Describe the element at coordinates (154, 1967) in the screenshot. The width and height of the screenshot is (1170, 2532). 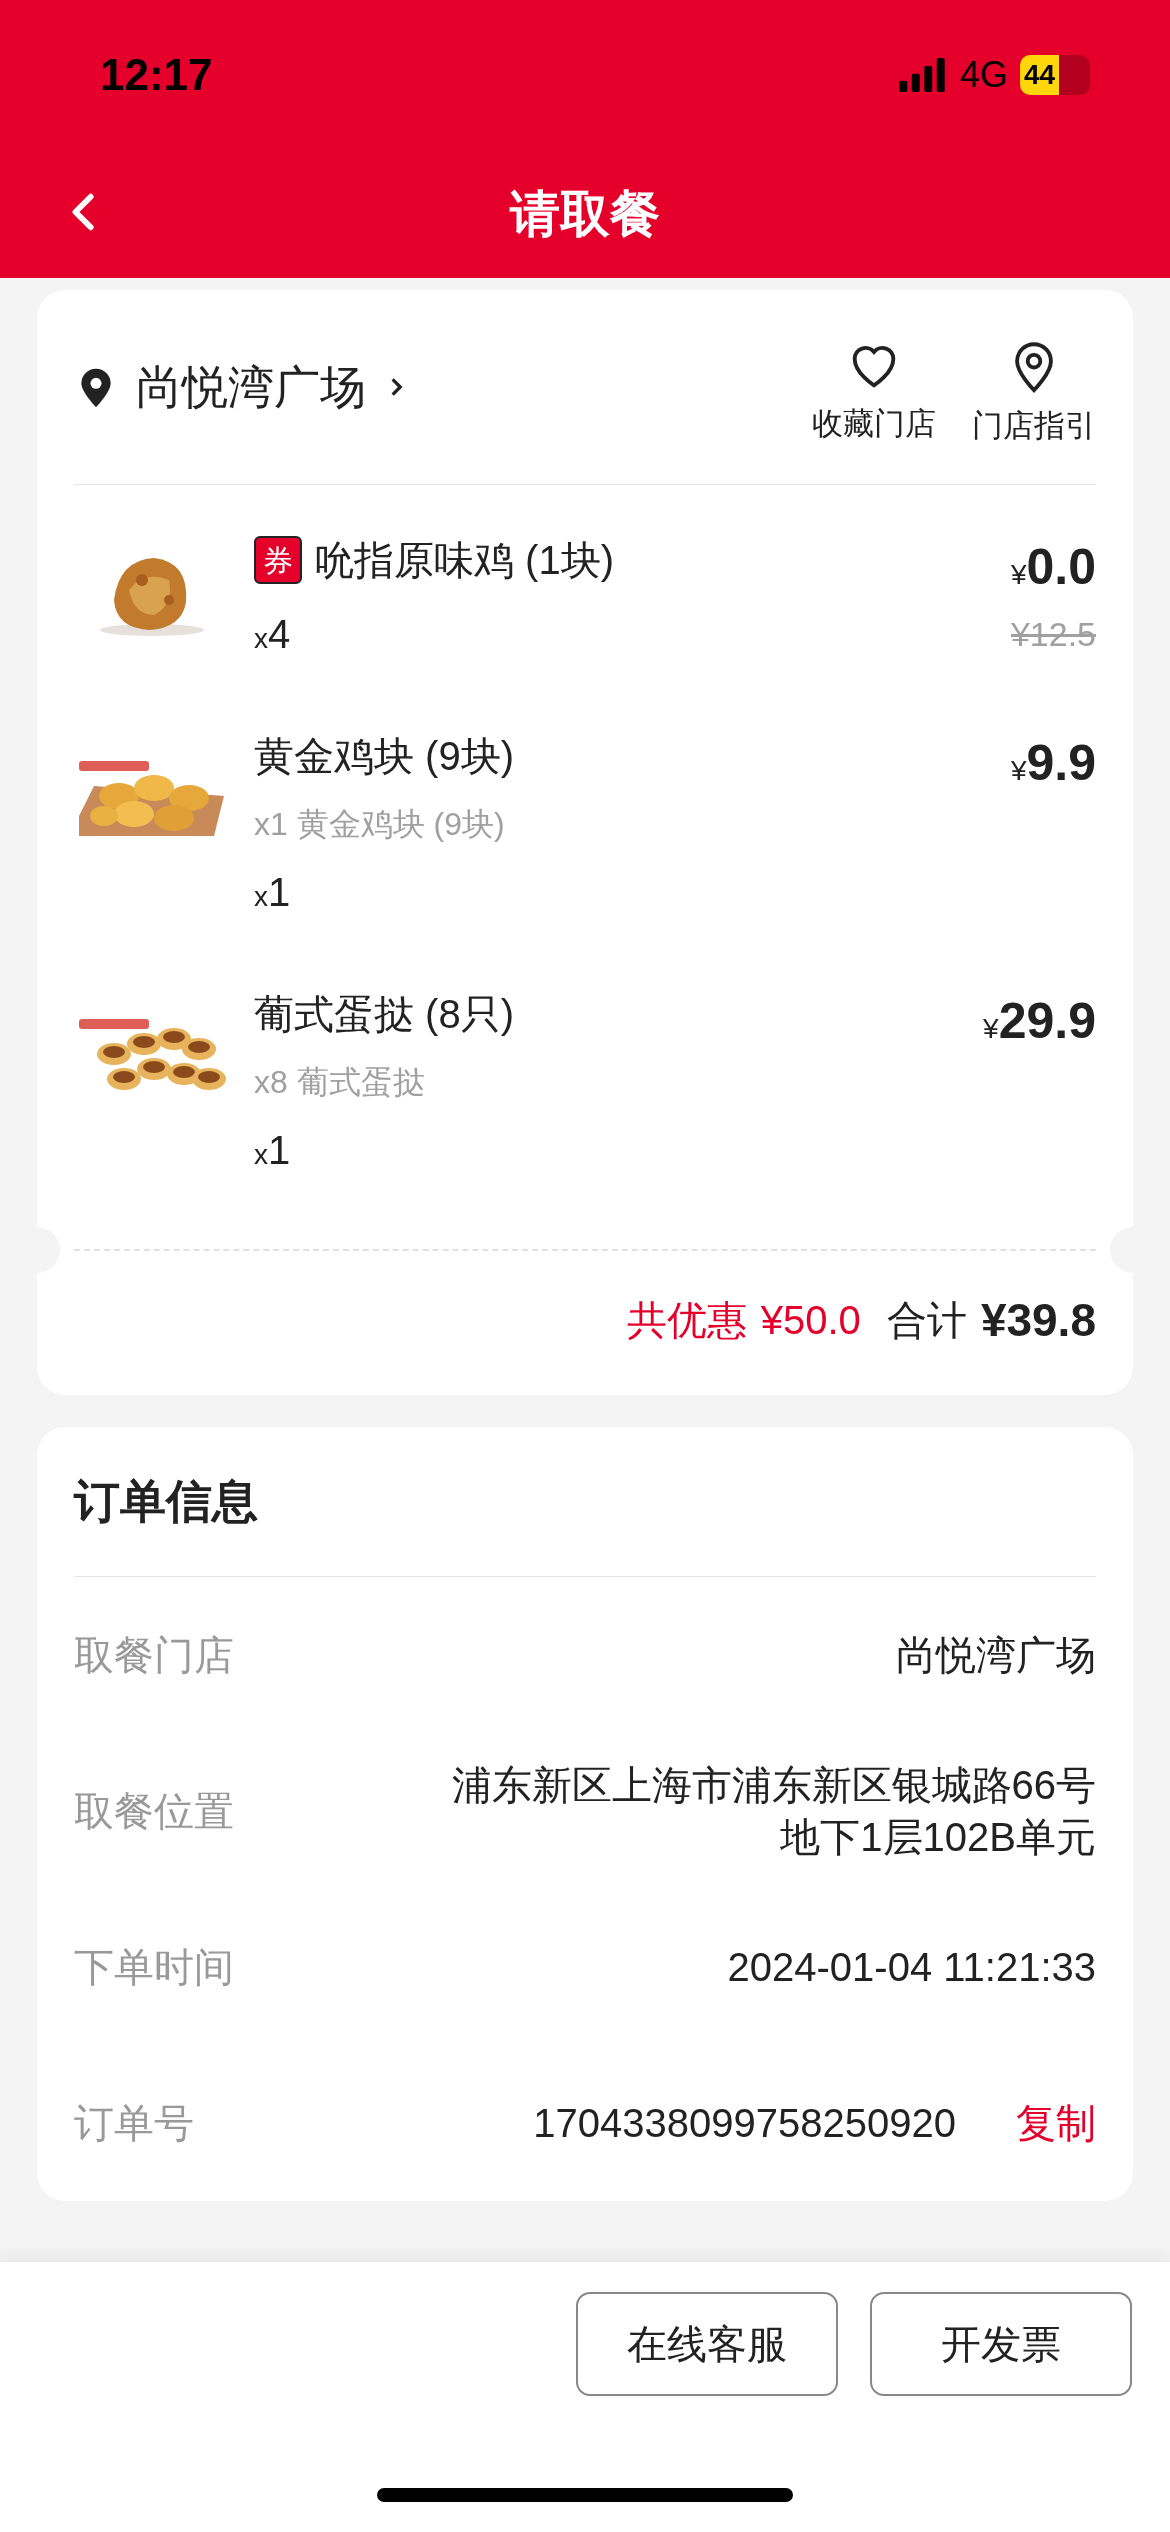
I see `info-label: 下单时间` at that location.